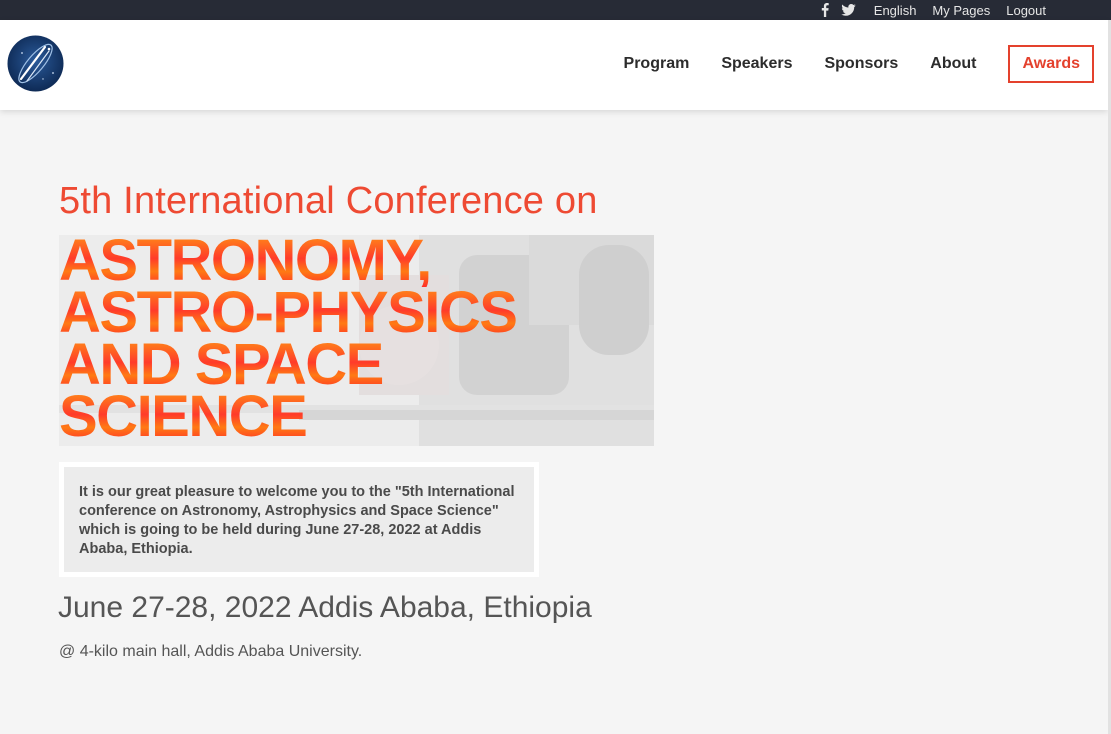 This screenshot has width=1111, height=734. I want to click on nav-sponsors: Sponsors, so click(861, 64).